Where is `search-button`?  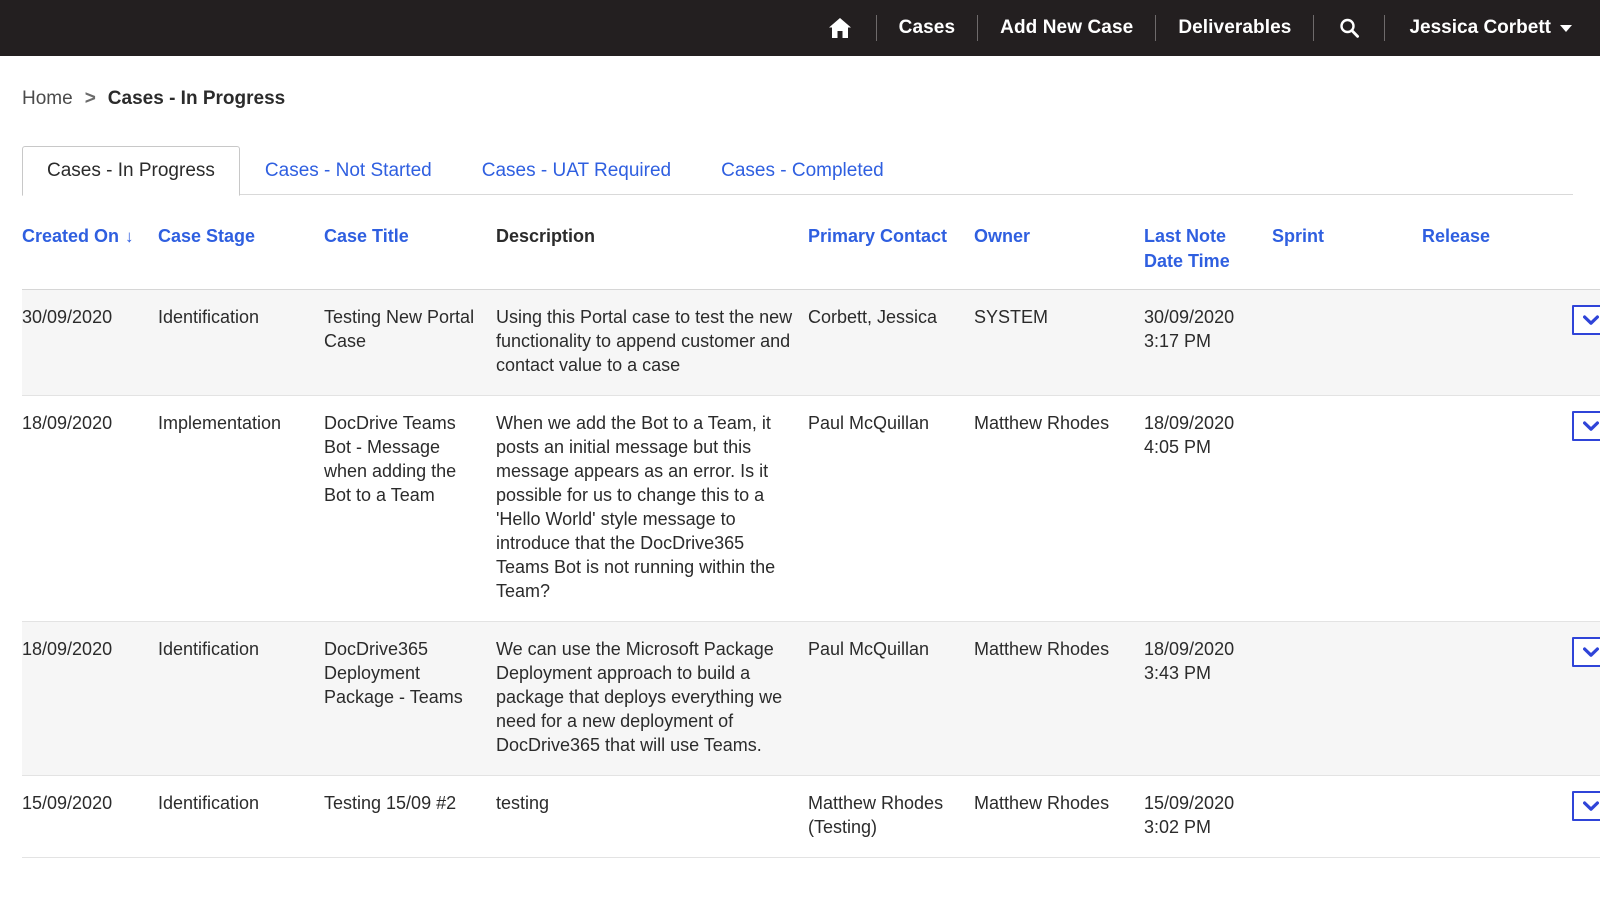
search-button is located at coordinates (1349, 28).